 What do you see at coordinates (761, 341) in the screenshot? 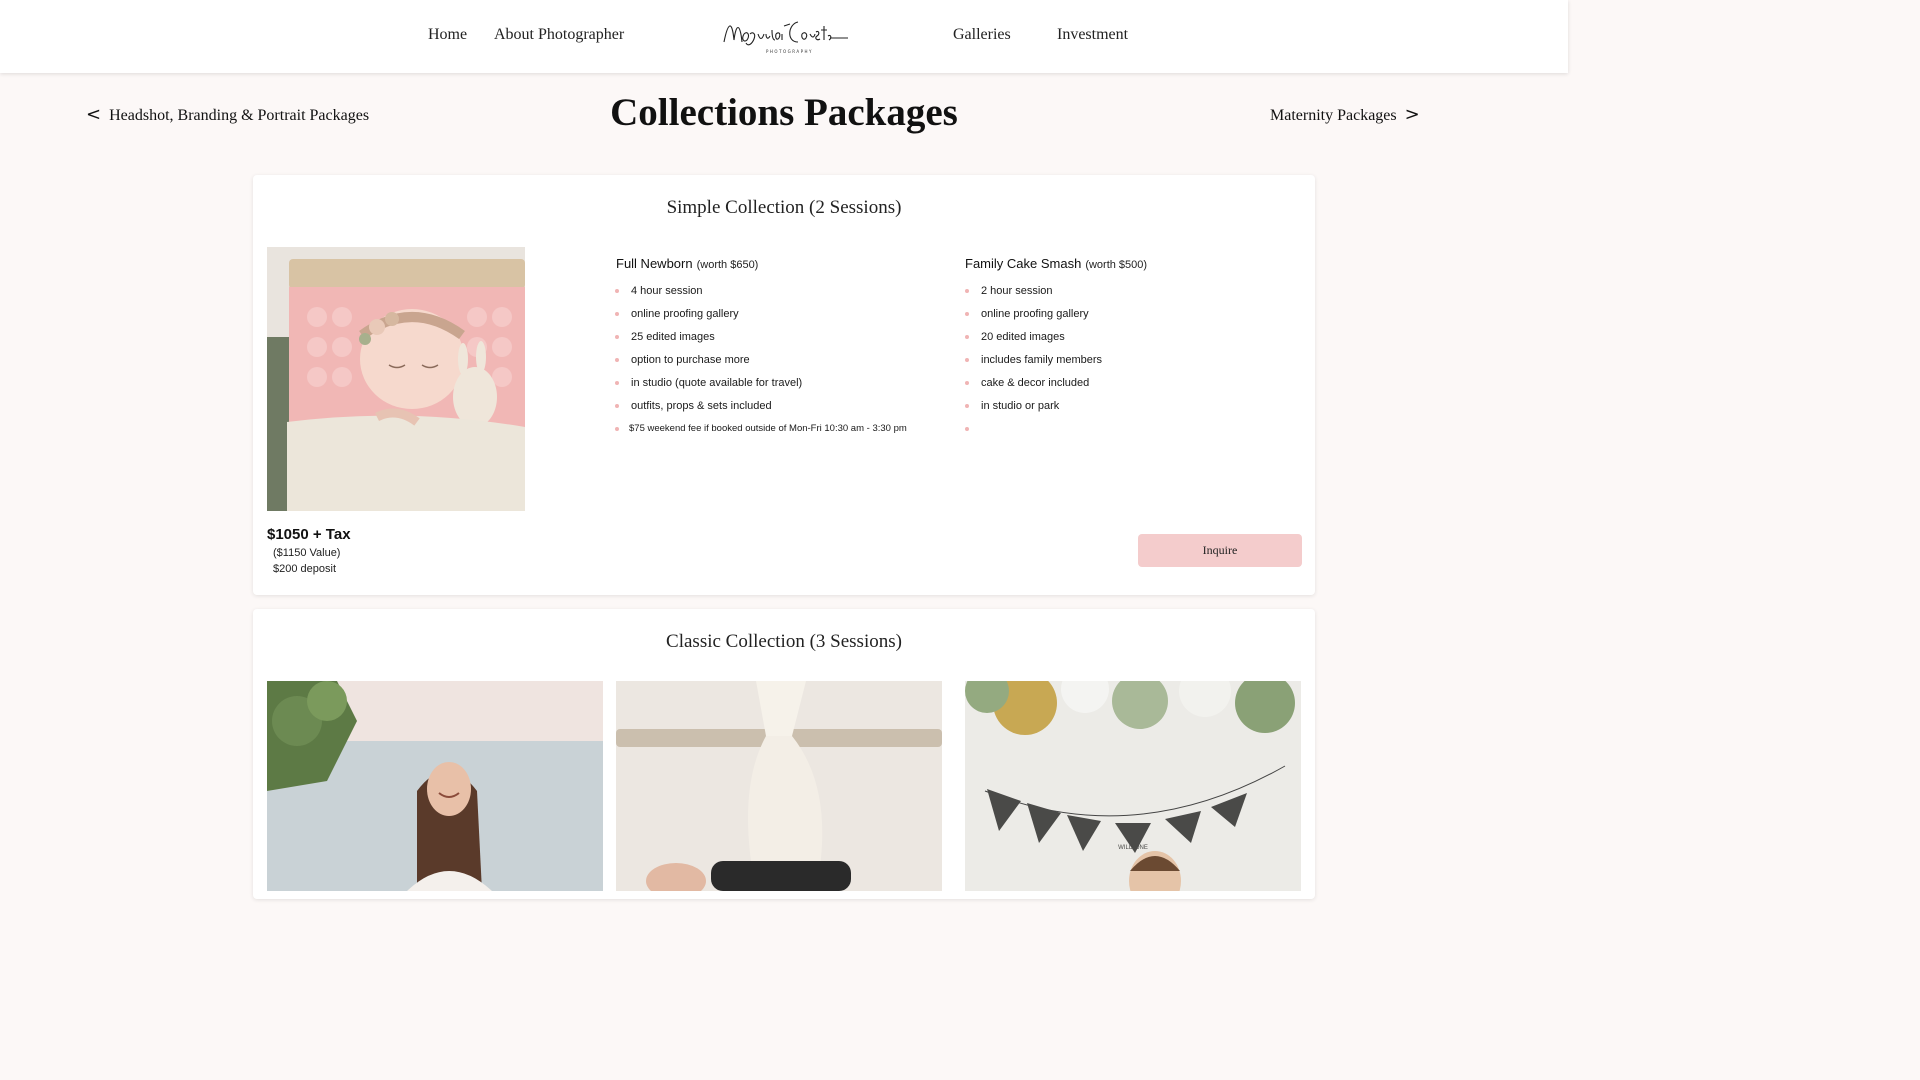
I see `list-item: 25 edited images` at bounding box center [761, 341].